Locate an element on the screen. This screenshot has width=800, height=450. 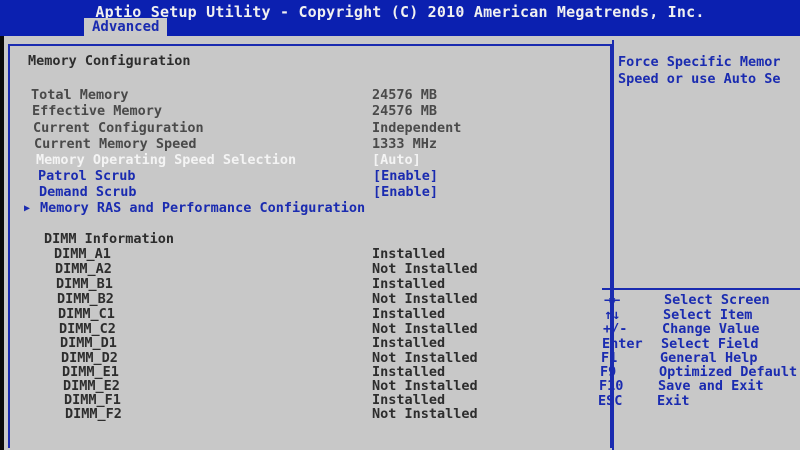
dimm-slot: DIMM_A1 is located at coordinates (82, 254).